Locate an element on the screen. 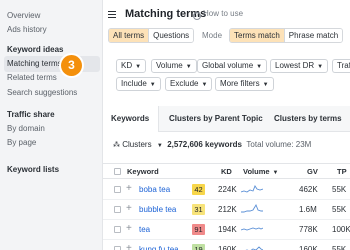  column-header-volume: Volume ▼ is located at coordinates (261, 171).